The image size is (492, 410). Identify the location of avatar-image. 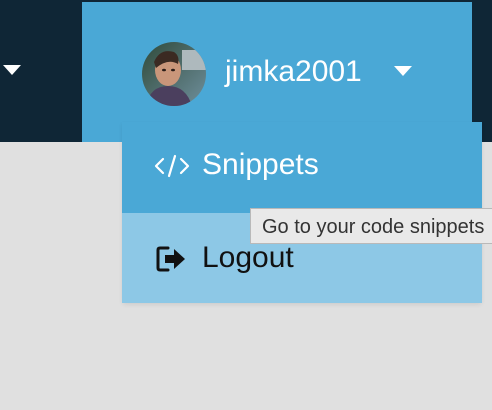
(174, 74).